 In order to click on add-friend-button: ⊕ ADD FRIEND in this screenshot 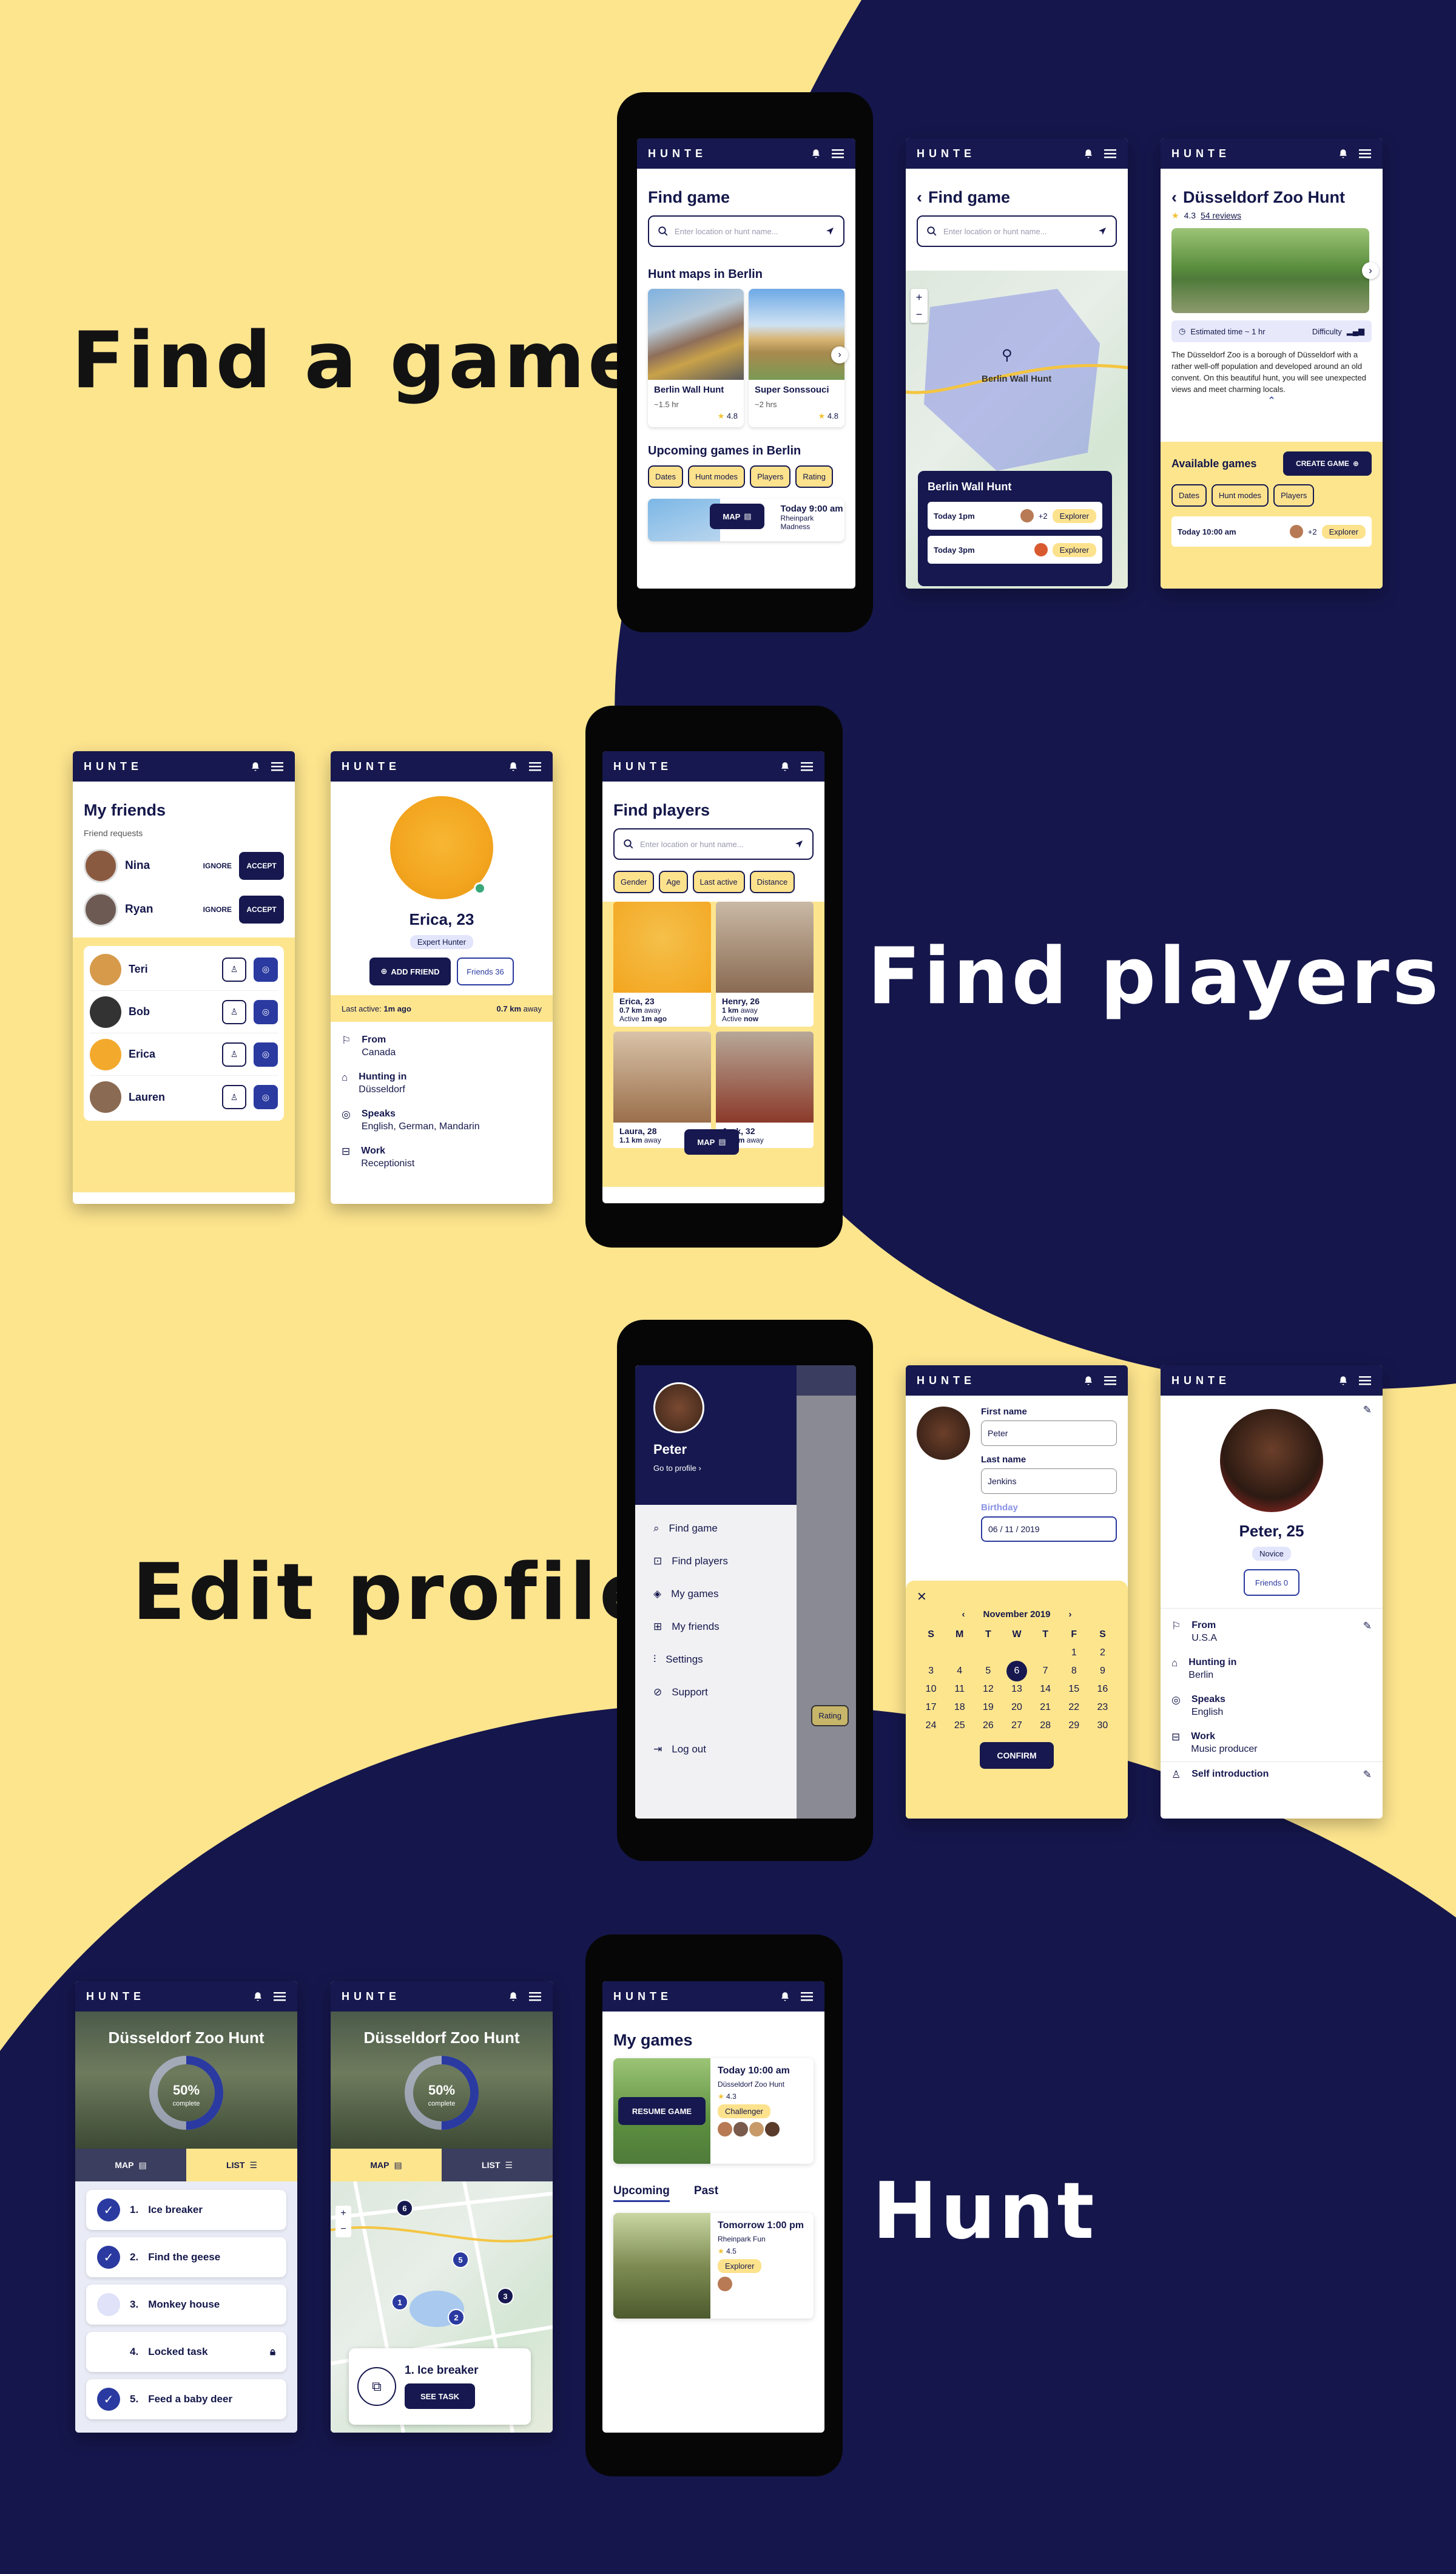, I will do `click(410, 971)`.